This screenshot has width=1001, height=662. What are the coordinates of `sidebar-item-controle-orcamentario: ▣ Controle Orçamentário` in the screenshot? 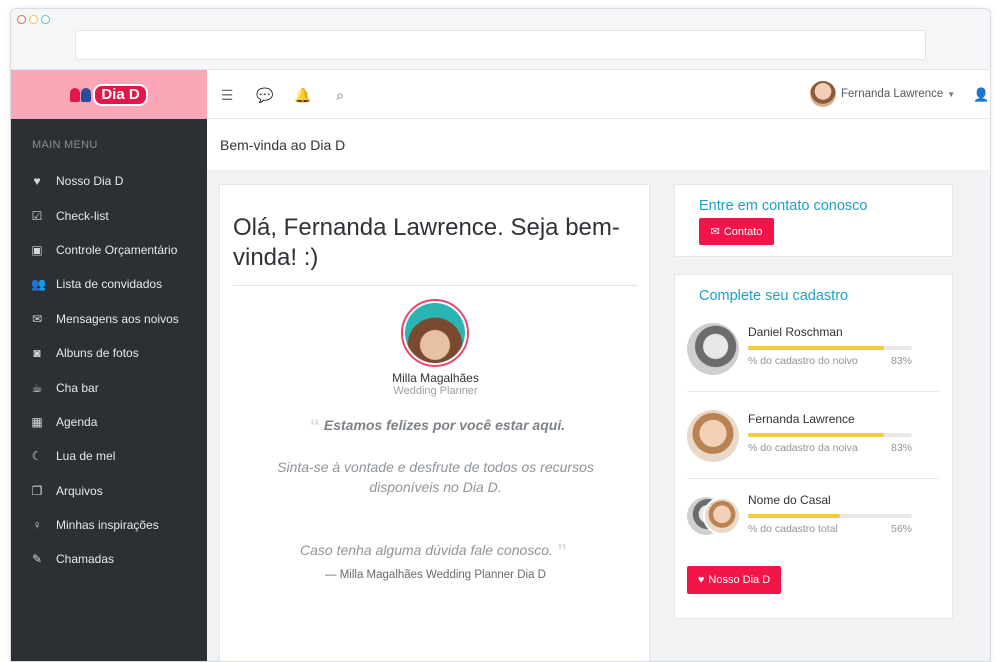 It's located at (109, 250).